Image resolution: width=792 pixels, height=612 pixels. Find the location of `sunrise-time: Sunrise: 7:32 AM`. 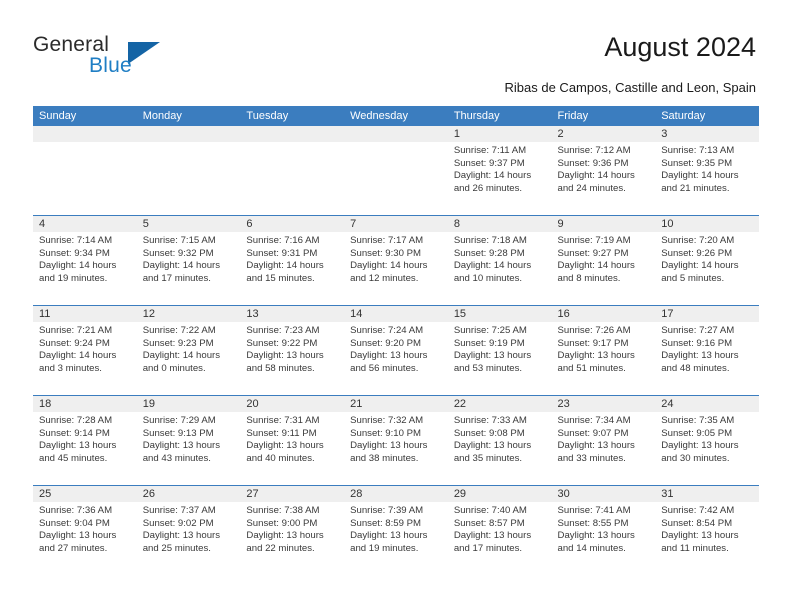

sunrise-time: Sunrise: 7:32 AM is located at coordinates (387, 420).